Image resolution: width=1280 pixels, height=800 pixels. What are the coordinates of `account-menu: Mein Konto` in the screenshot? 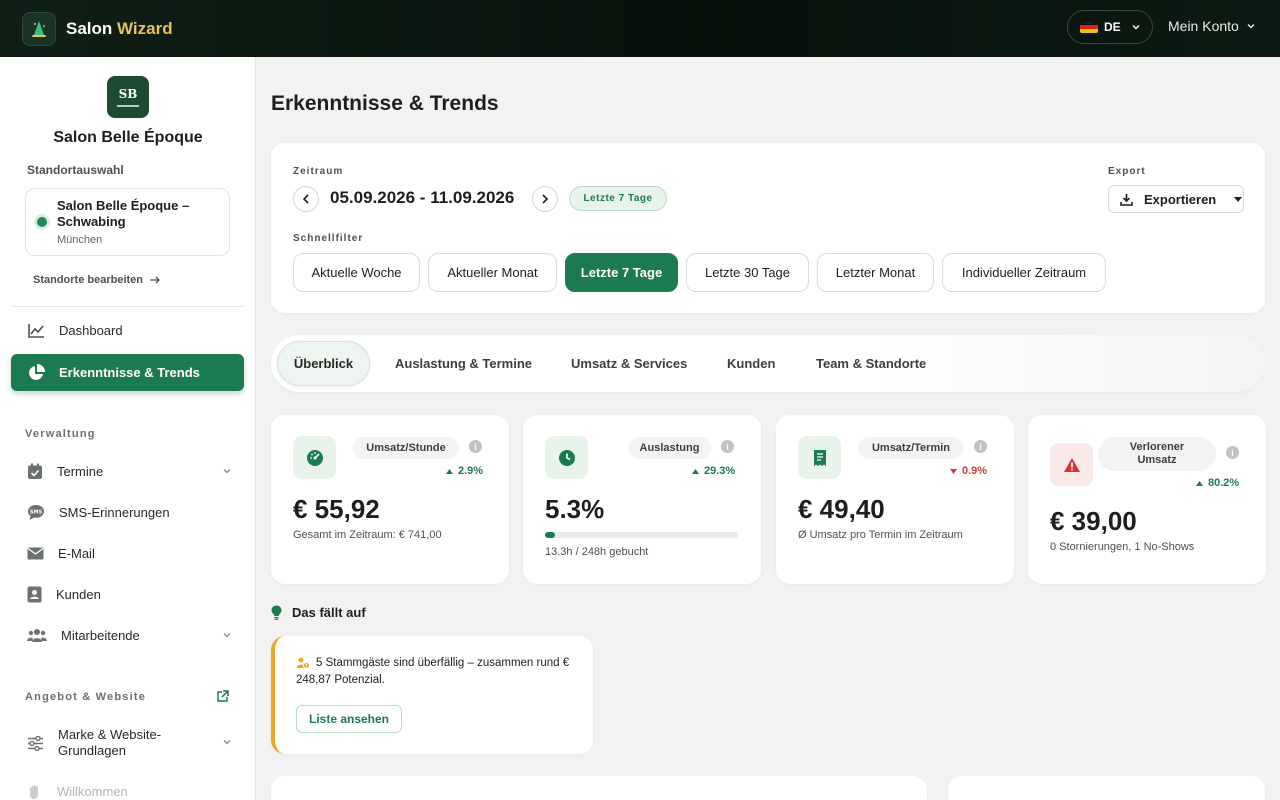 It's located at (1212, 26).